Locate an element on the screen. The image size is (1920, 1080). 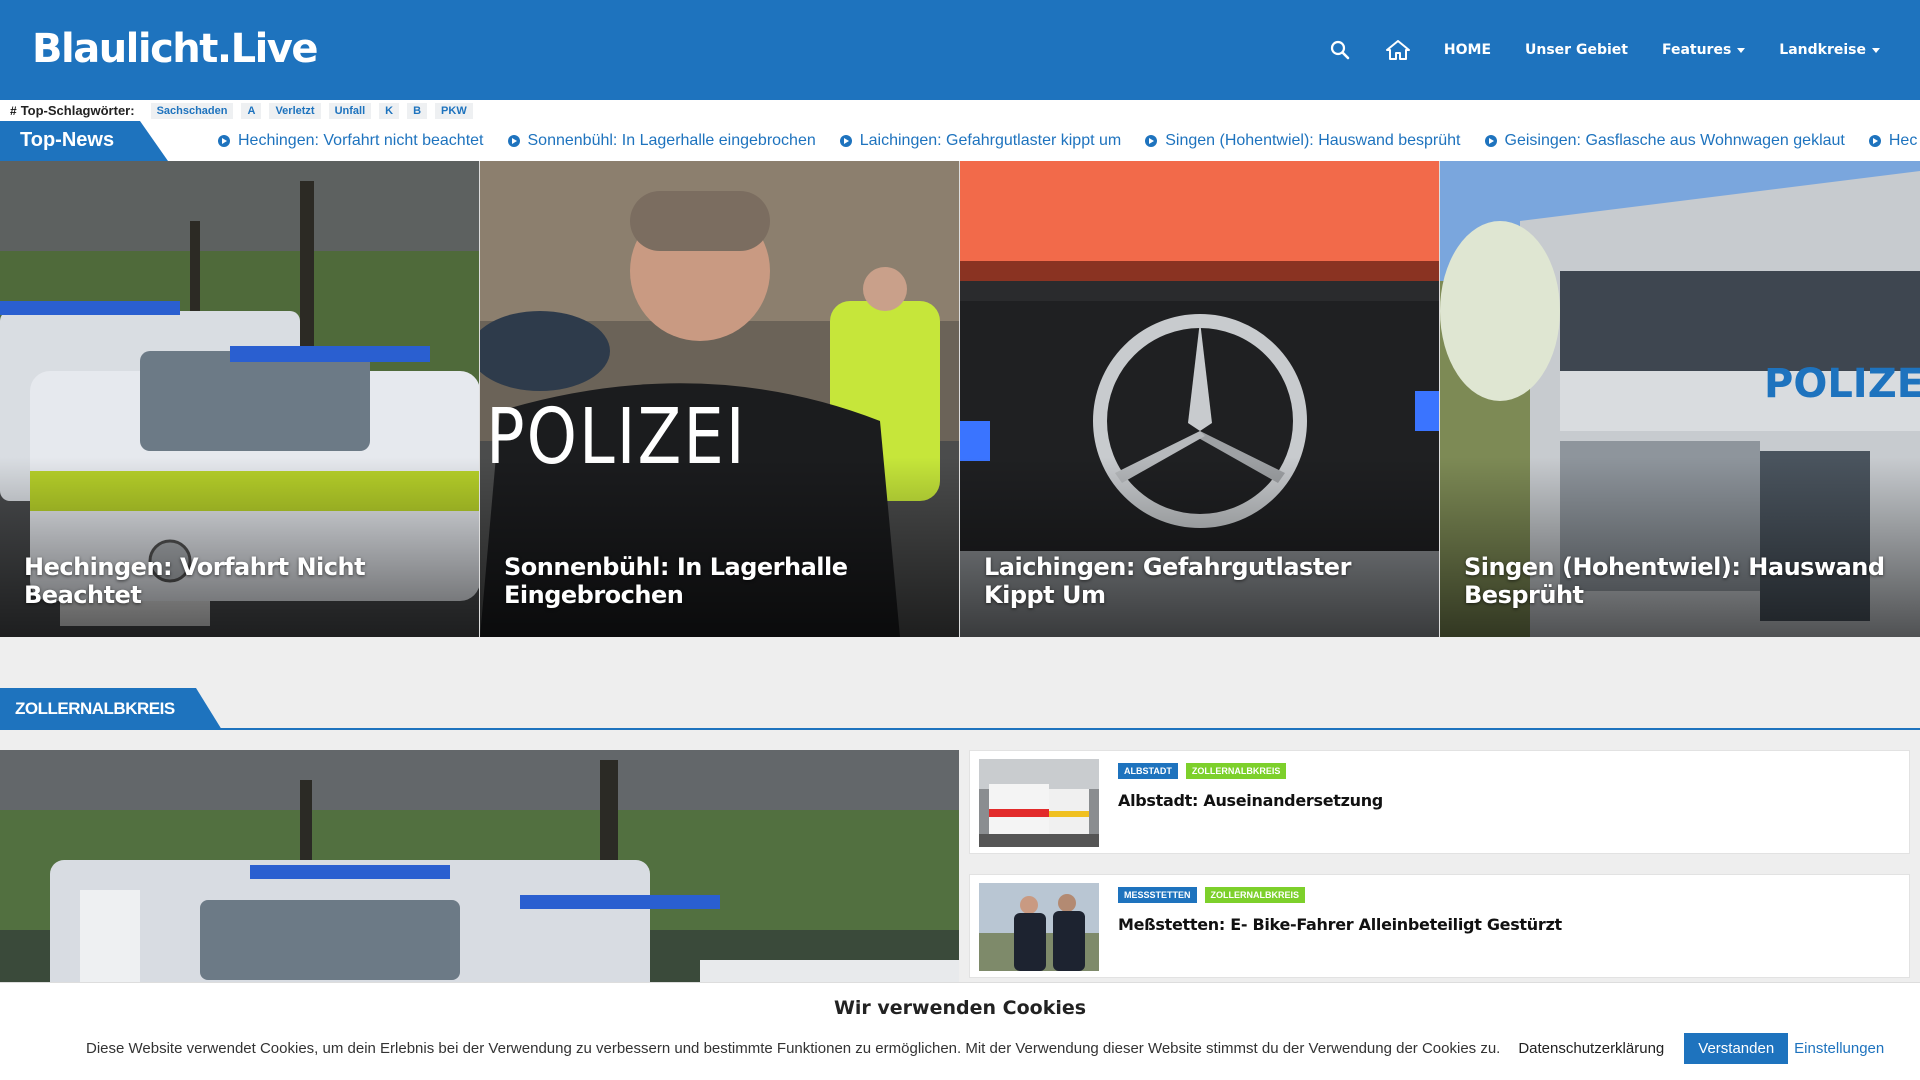
officers-photo is located at coordinates (1039, 927).